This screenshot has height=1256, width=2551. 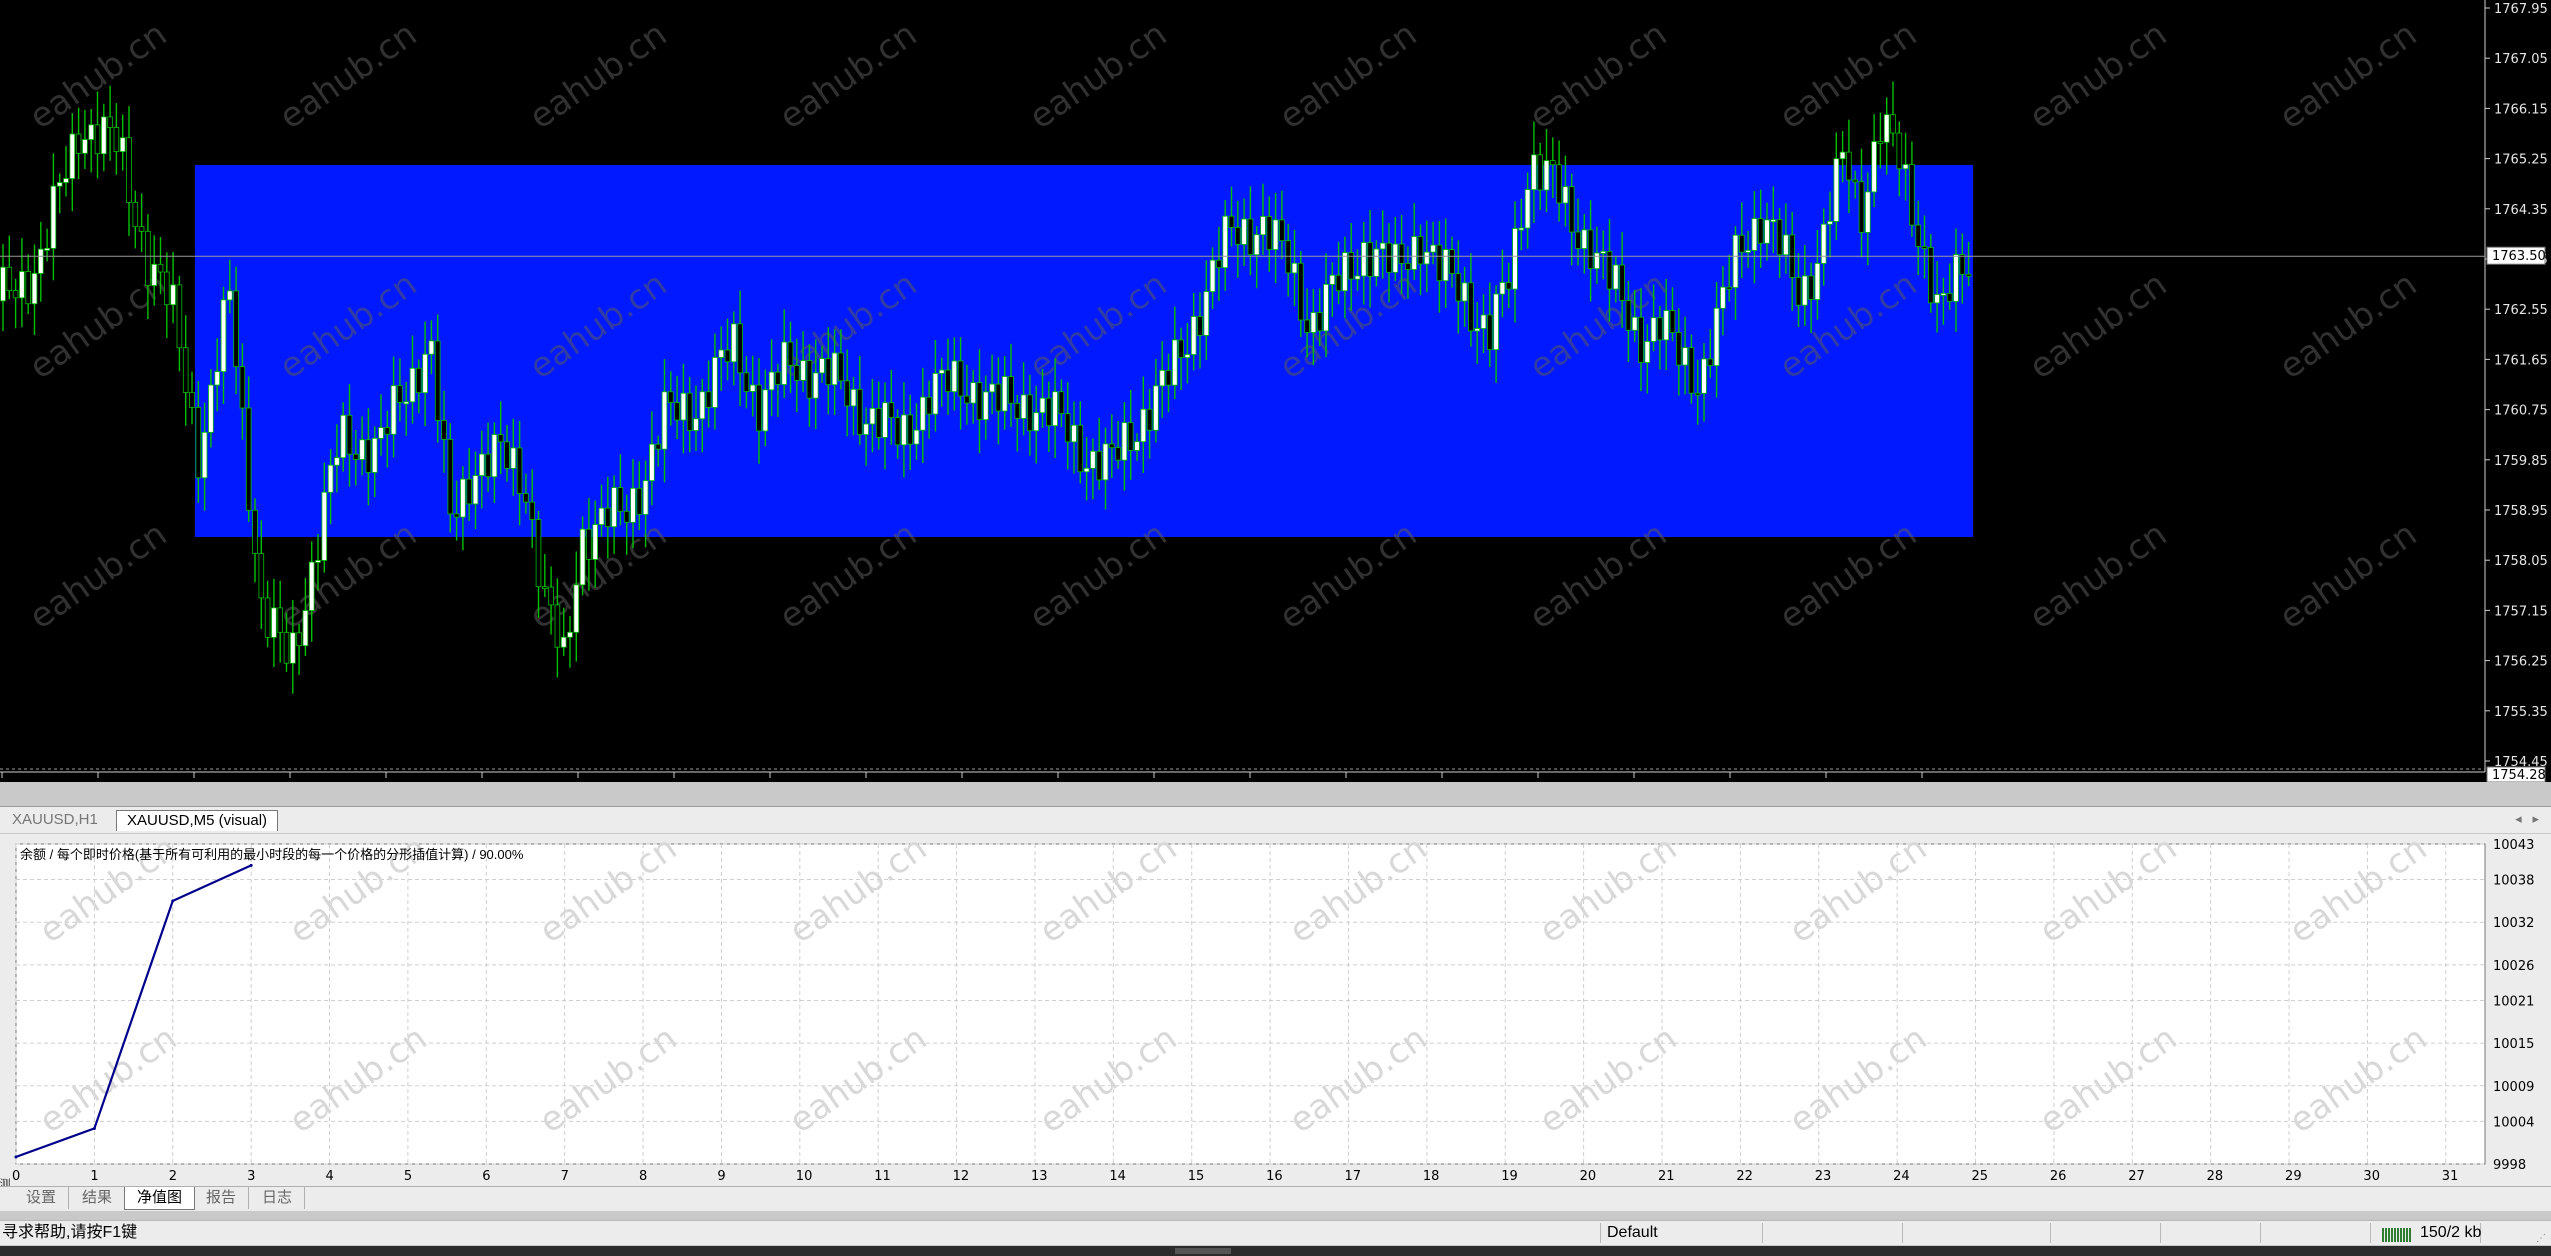 I want to click on tab-xauusd-m5-visual: XAUUSD,M5 (visual), so click(x=197, y=820).